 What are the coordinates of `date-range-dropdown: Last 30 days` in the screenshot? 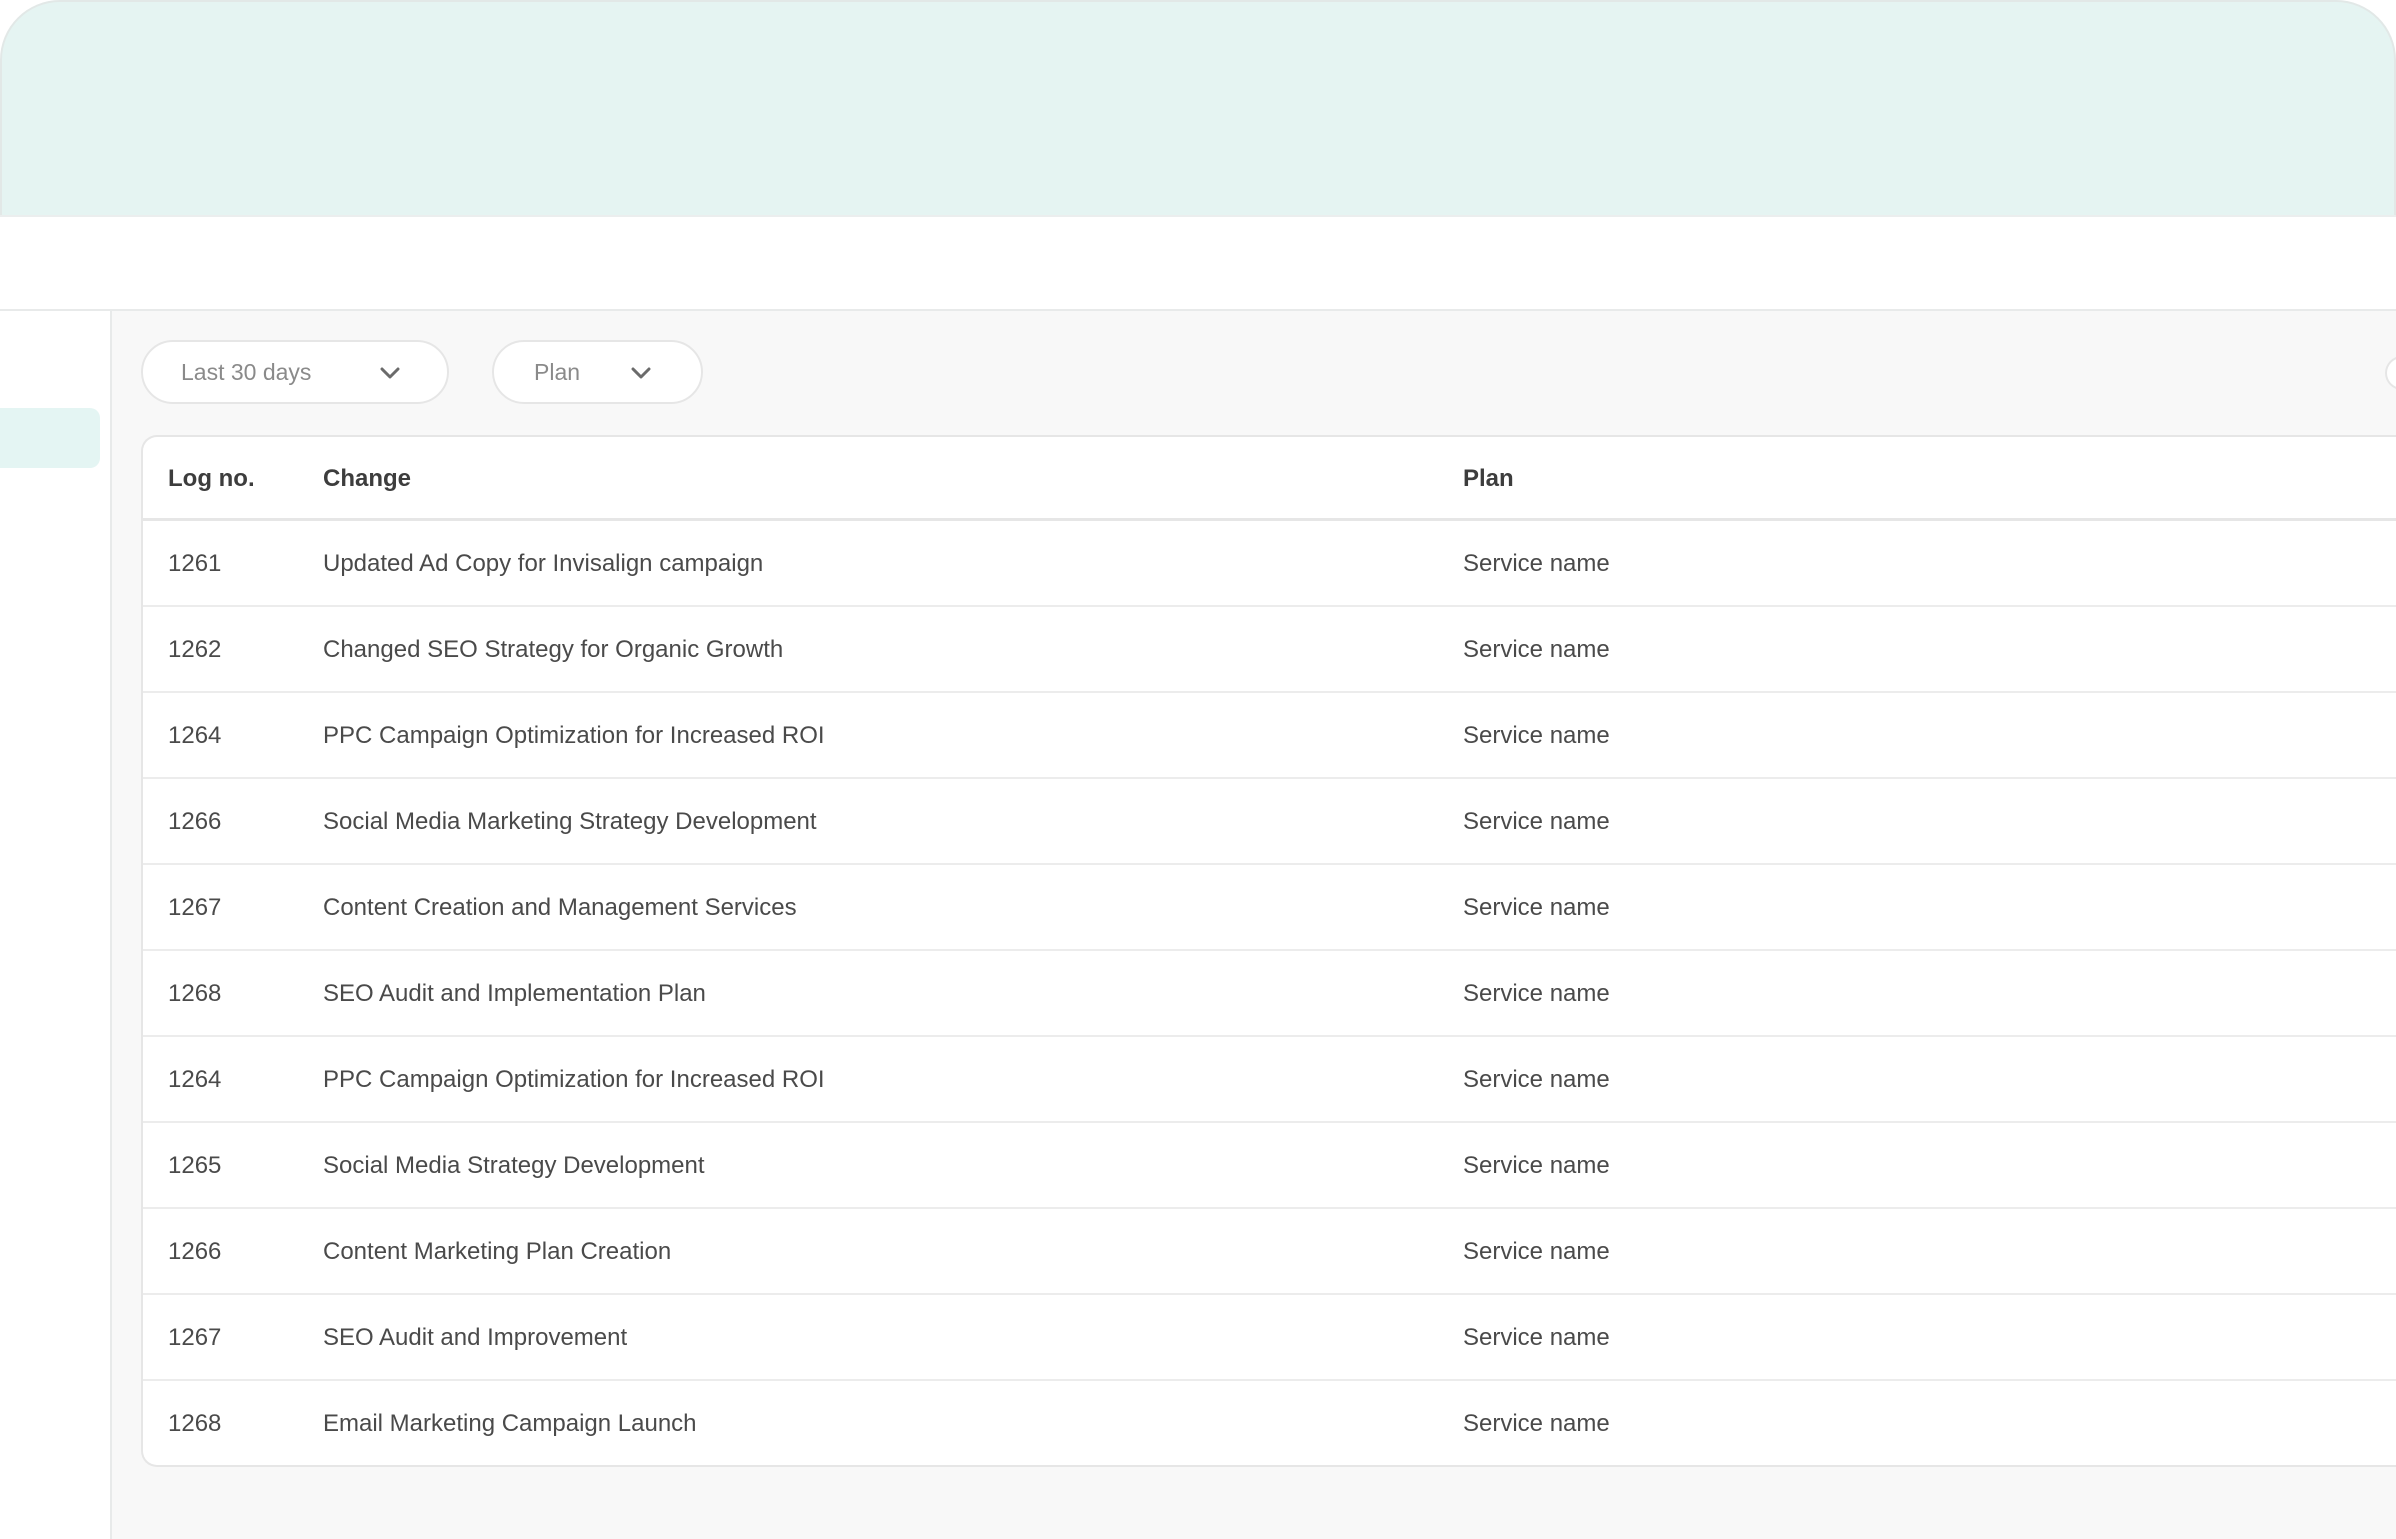 It's located at (295, 372).